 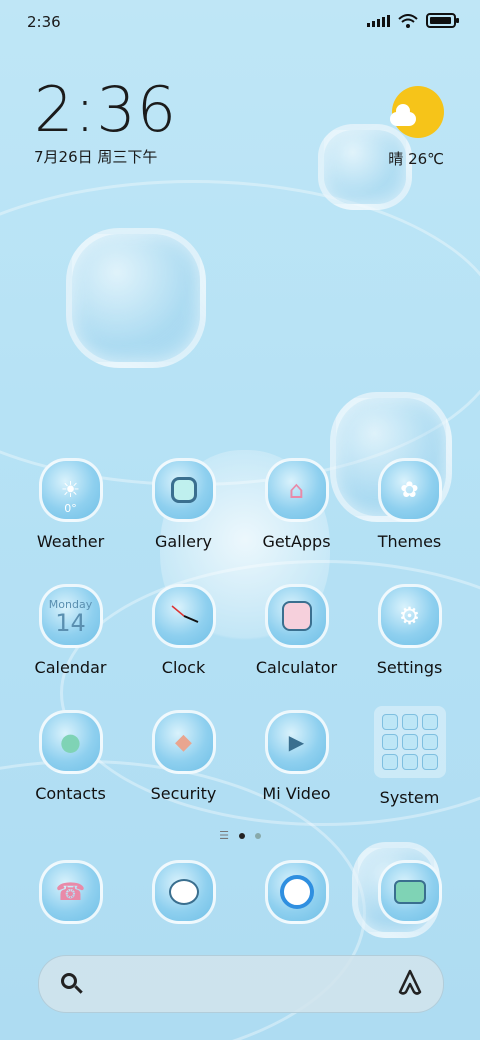 I want to click on weather-icon-temp: 0°, so click(x=70, y=508).